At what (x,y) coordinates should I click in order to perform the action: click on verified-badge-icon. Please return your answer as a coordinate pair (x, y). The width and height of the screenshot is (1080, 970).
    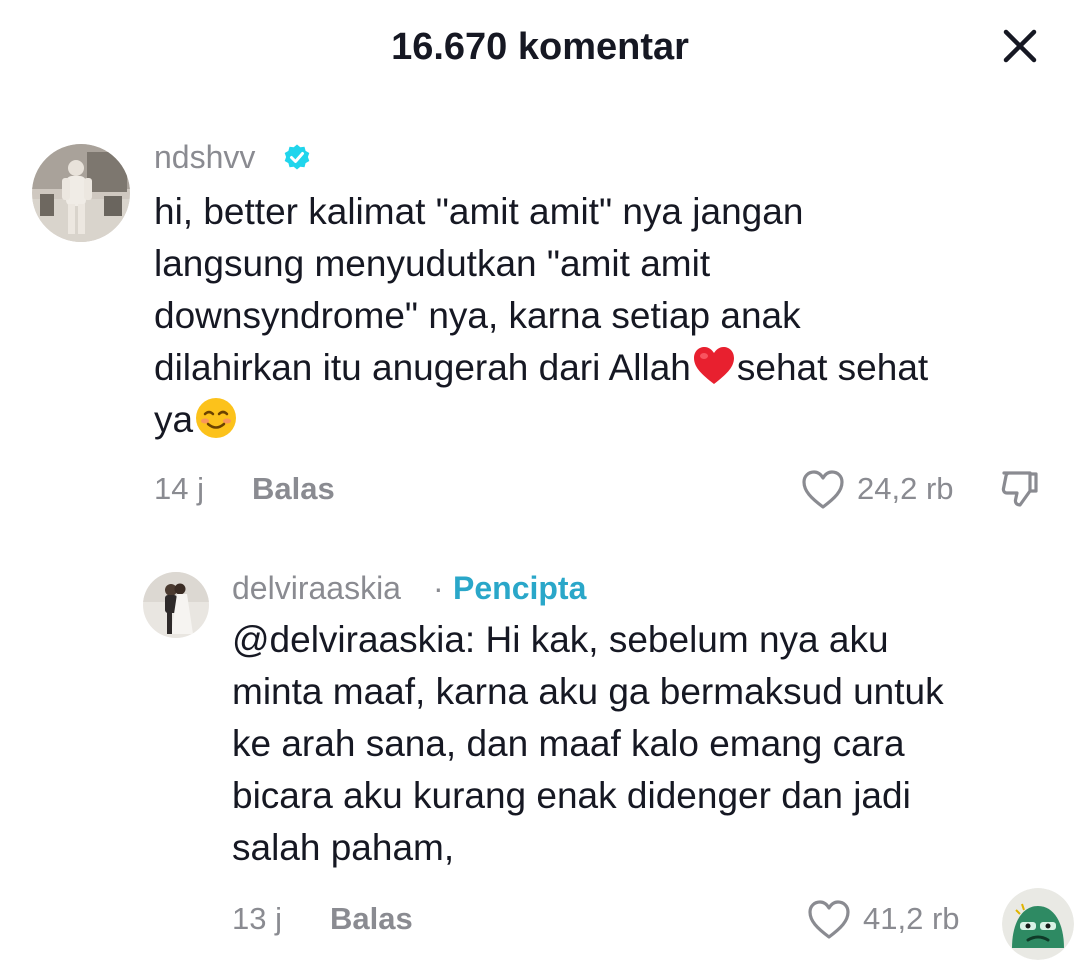
    Looking at the image, I should click on (297, 157).